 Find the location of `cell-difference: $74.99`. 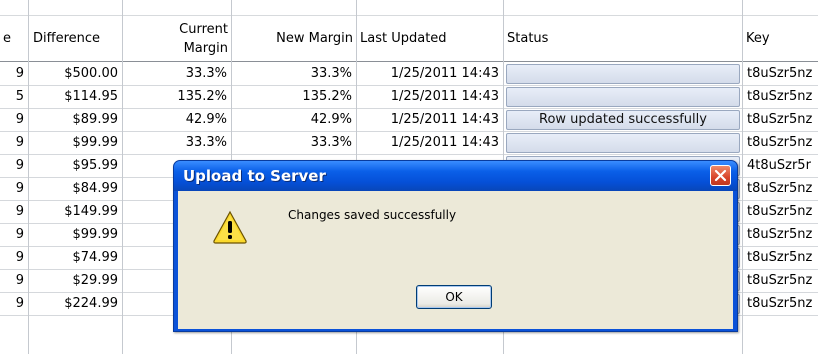

cell-difference: $74.99 is located at coordinates (76, 258).